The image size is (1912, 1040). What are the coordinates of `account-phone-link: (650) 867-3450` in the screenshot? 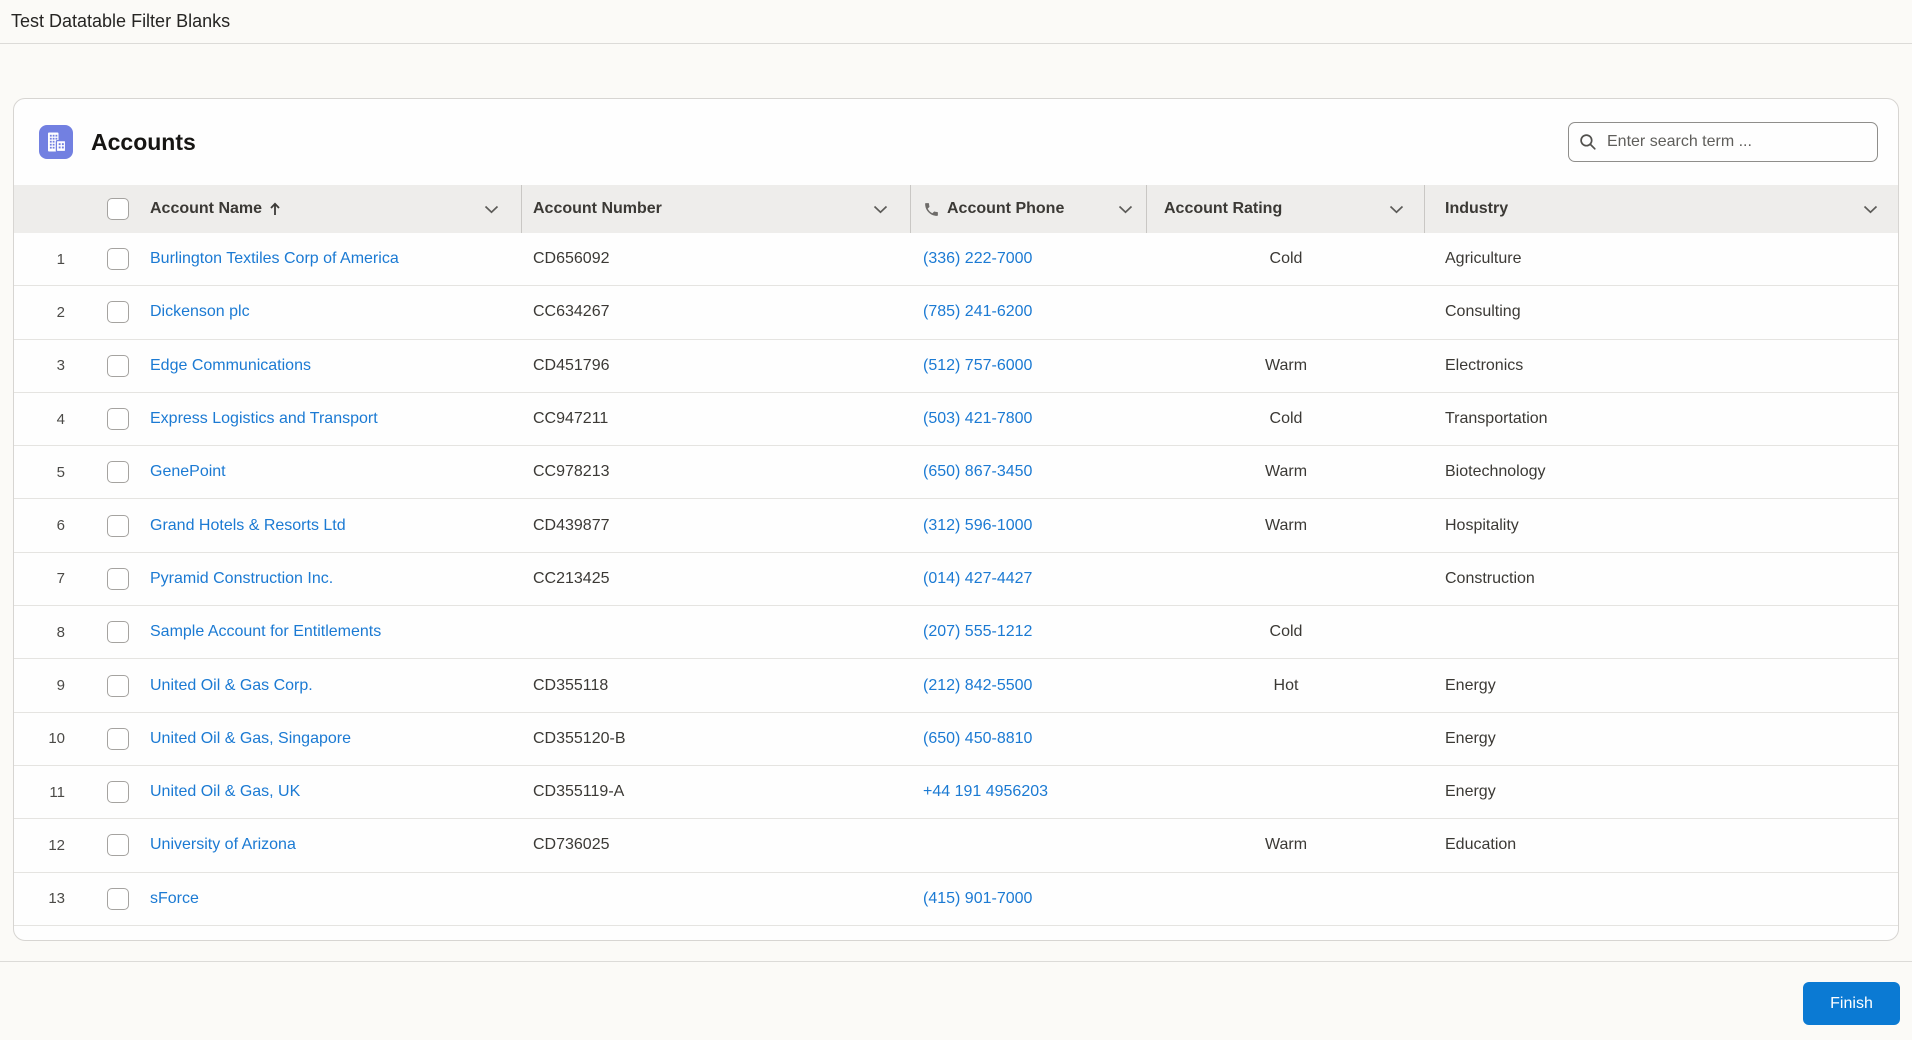 It's located at (977, 471).